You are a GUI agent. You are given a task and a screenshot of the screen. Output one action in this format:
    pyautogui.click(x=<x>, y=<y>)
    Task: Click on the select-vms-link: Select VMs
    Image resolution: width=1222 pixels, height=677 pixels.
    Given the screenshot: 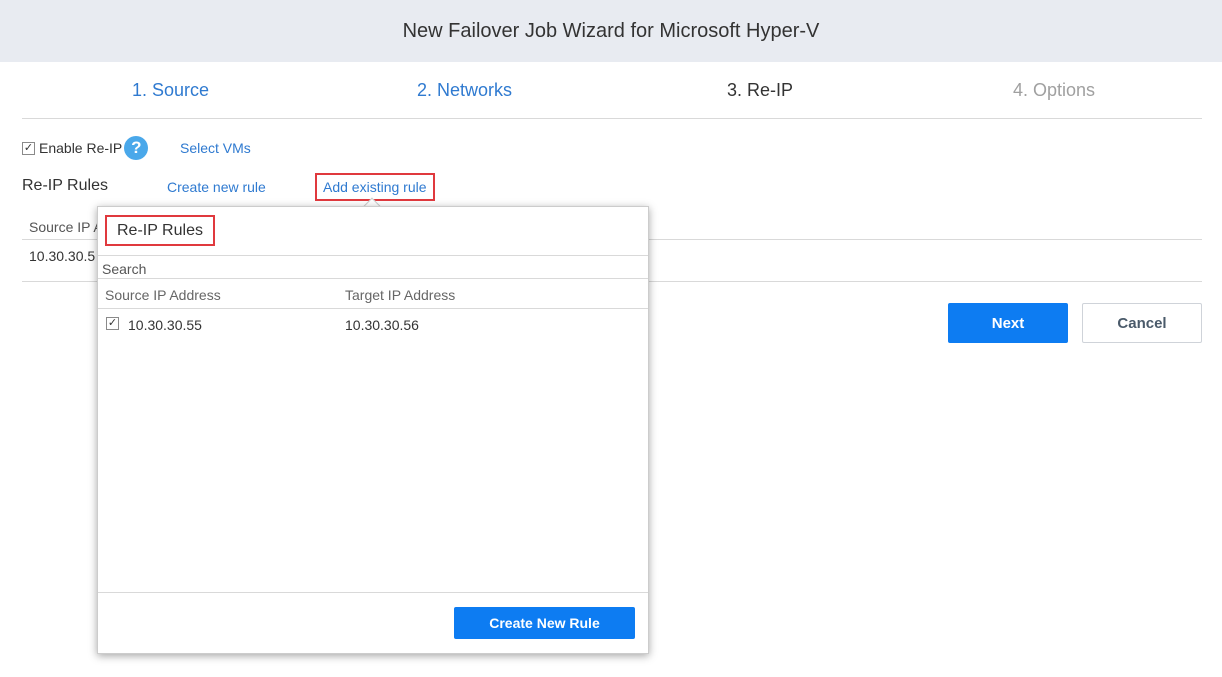 What is the action you would take?
    pyautogui.click(x=215, y=148)
    